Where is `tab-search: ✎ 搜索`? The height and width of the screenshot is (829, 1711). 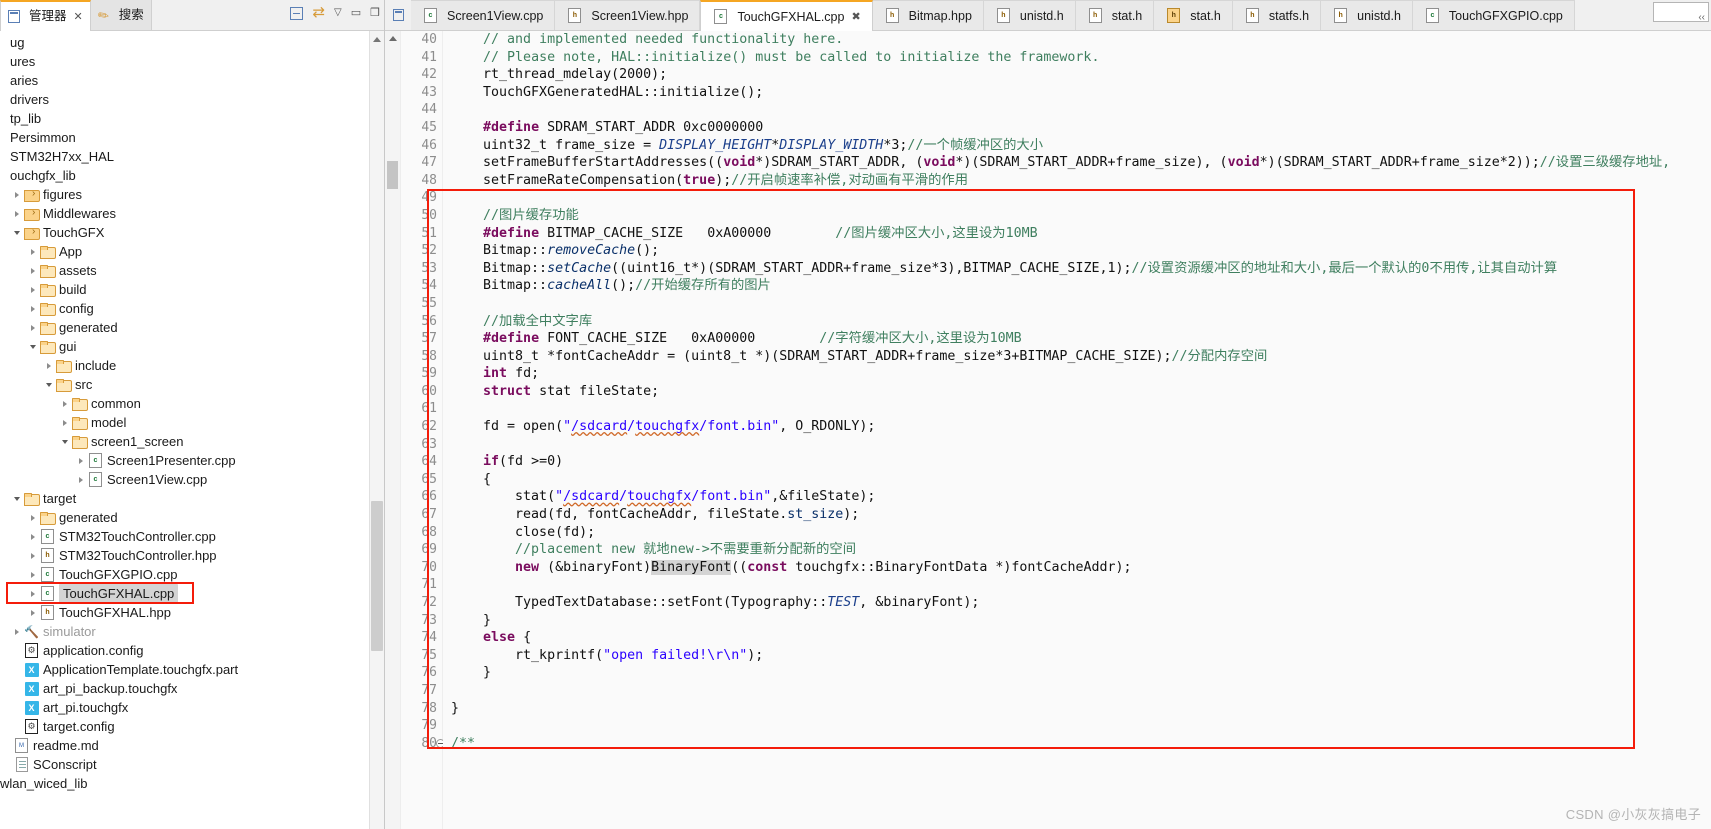 tab-search: ✎ 搜索 is located at coordinates (121, 15).